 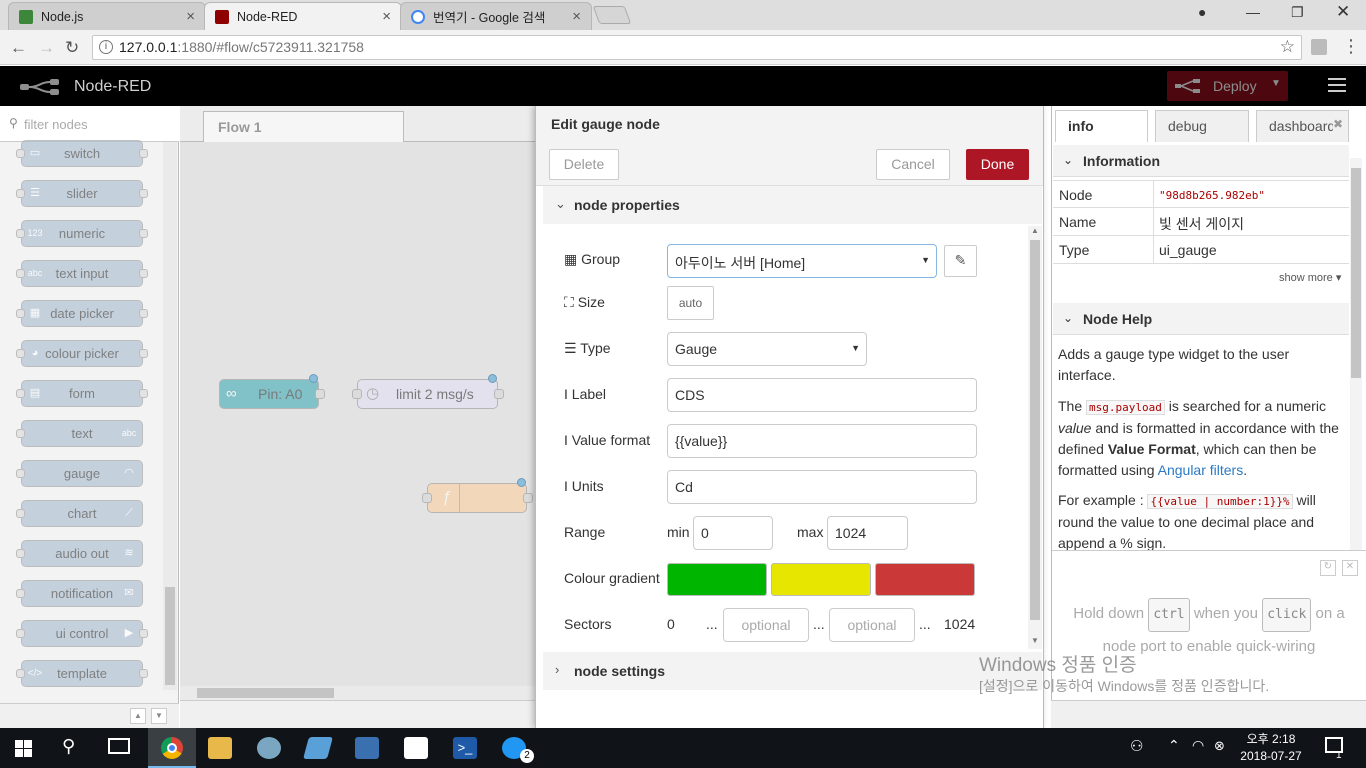 I want to click on flow-node-pin-a0: ∞ Pin: A0, so click(x=272, y=391).